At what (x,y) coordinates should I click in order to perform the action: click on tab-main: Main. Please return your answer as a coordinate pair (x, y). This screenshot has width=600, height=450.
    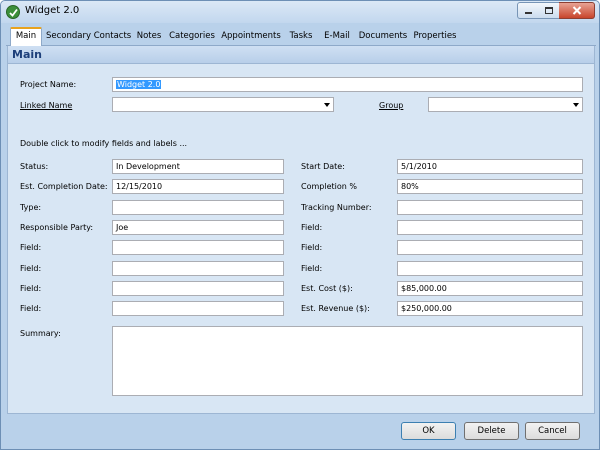
    Looking at the image, I should click on (26, 37).